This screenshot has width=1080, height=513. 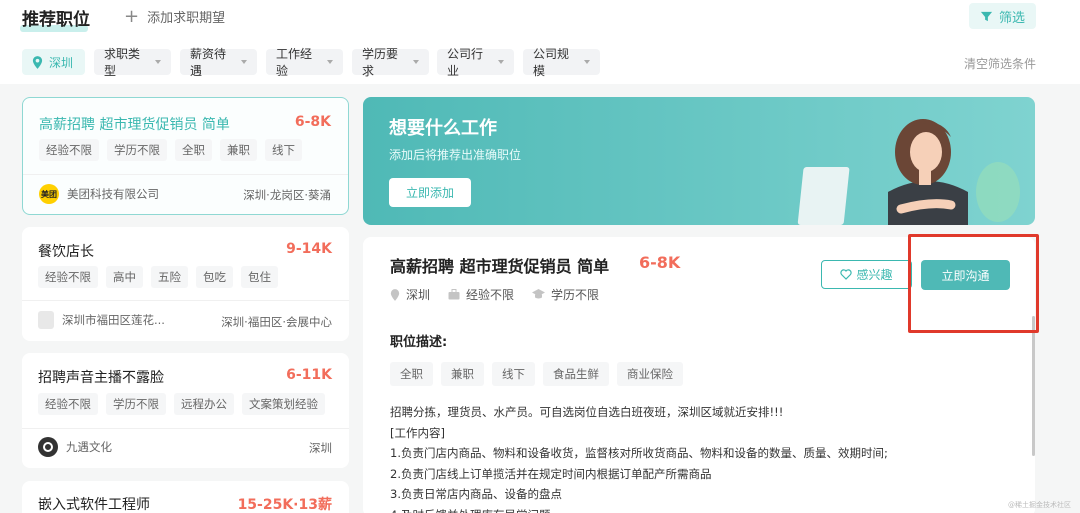 What do you see at coordinates (49, 194) in the screenshot?
I see `company-logo: 美团` at bounding box center [49, 194].